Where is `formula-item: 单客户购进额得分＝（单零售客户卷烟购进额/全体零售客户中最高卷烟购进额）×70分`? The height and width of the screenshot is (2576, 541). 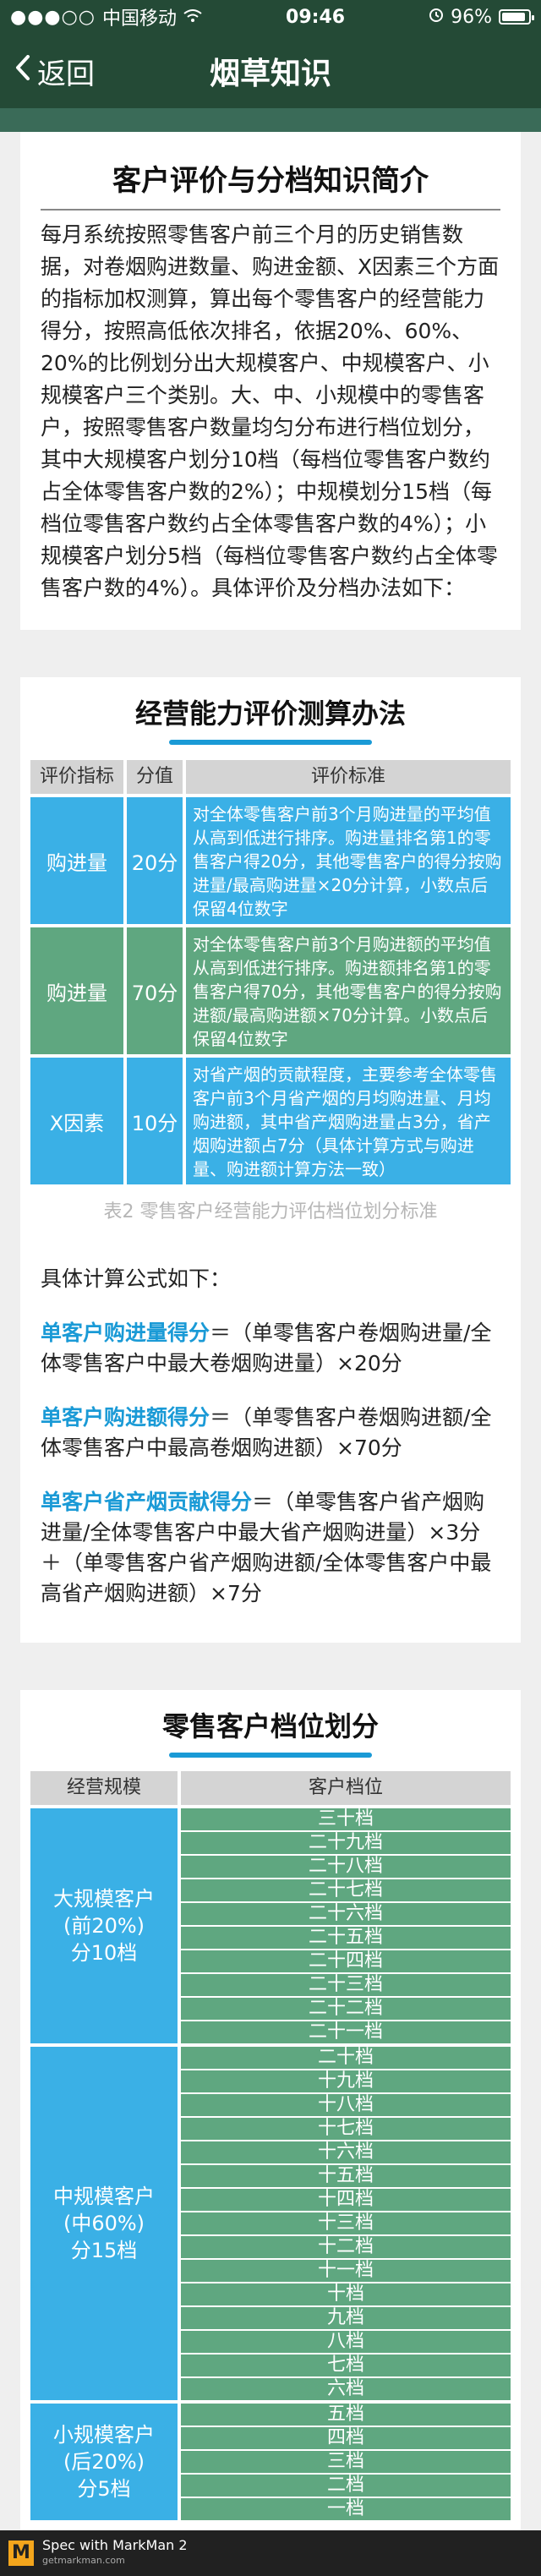
formula-item: 单客户购进额得分＝（单零售客户卷烟购进额/全体零售客户中最高卷烟购进额）×70分 is located at coordinates (270, 1433).